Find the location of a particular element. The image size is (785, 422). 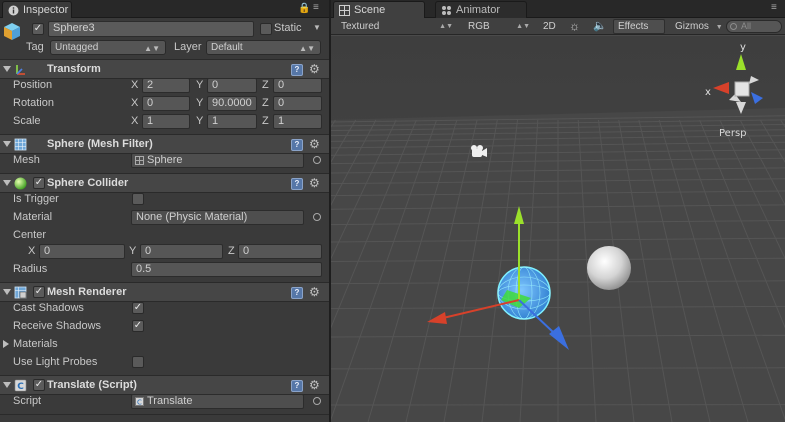

is-trigger-label: Is Trigger is located at coordinates (36, 199).